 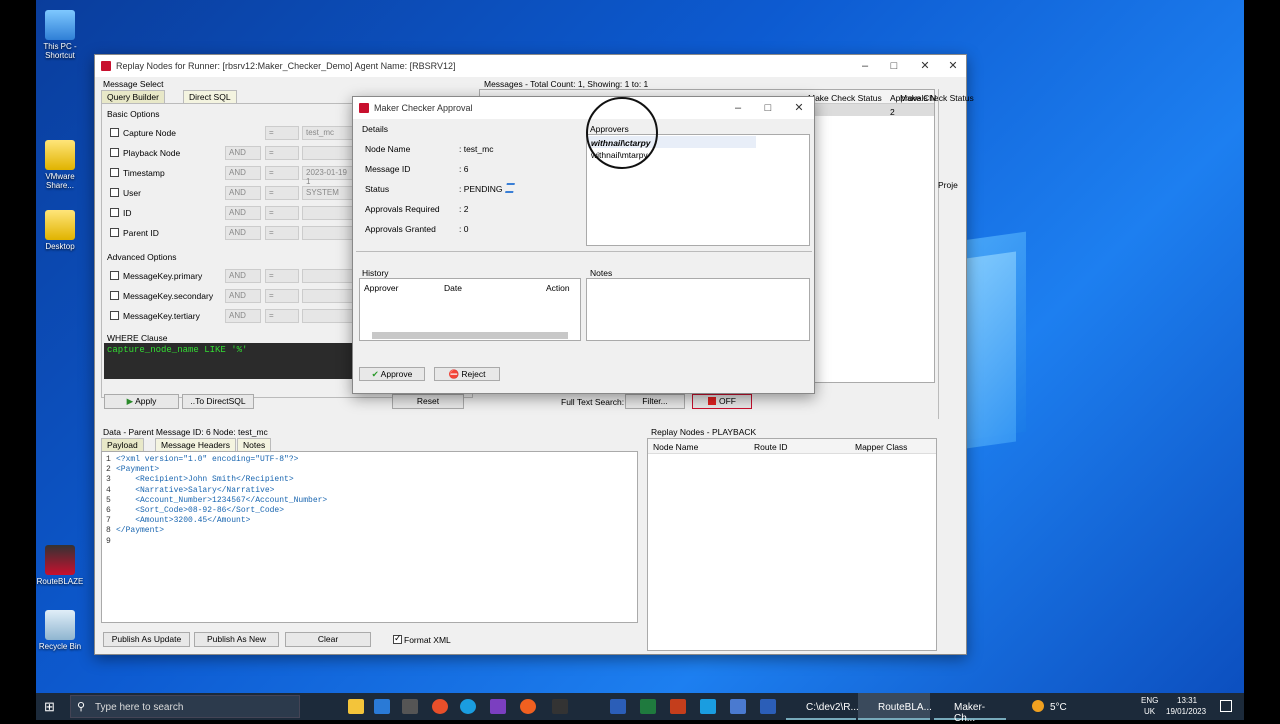 What do you see at coordinates (392, 374) in the screenshot?
I see `approve-button: ✔ Approve` at bounding box center [392, 374].